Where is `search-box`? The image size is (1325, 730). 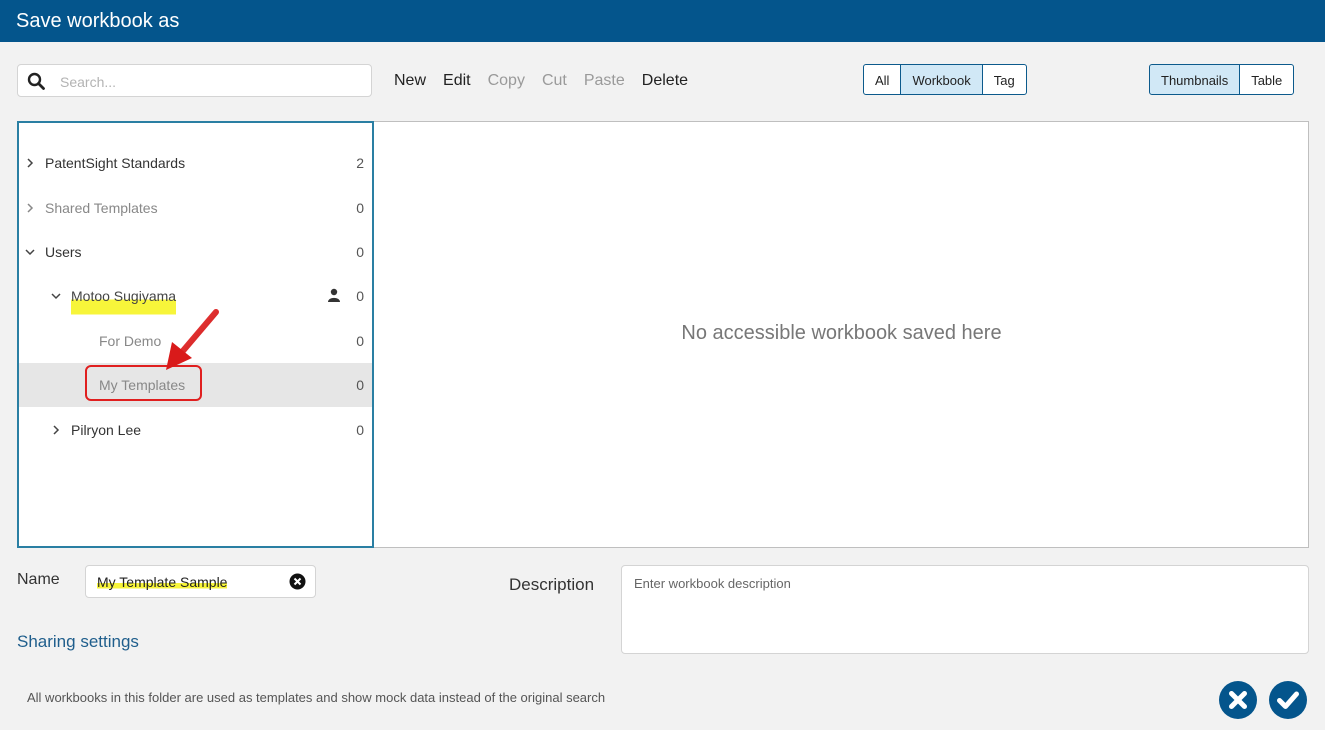 search-box is located at coordinates (194, 80).